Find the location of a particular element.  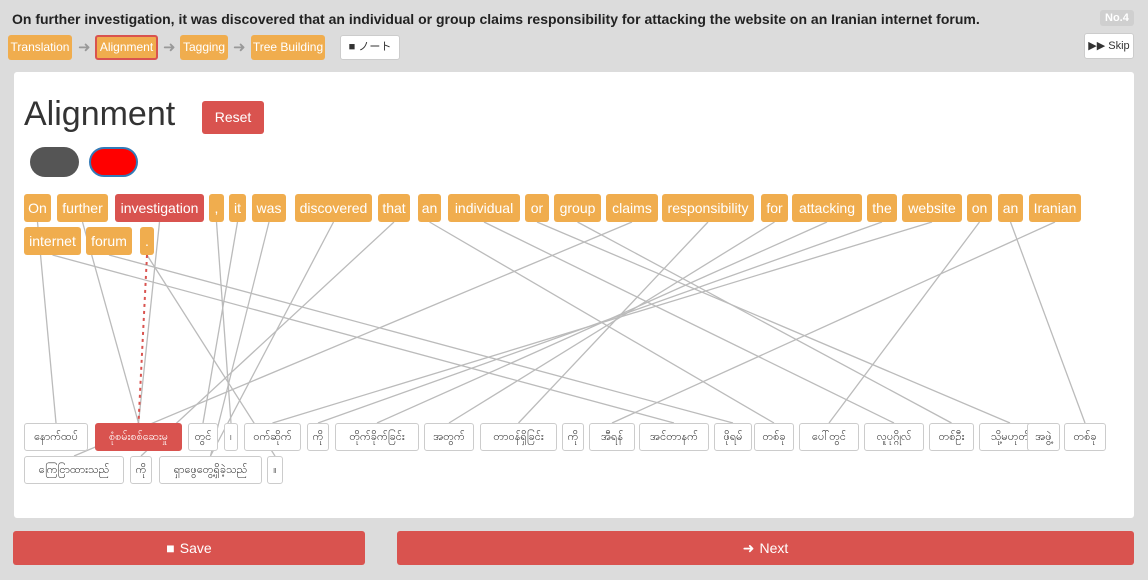

step-tagging: Tagging is located at coordinates (204, 47).